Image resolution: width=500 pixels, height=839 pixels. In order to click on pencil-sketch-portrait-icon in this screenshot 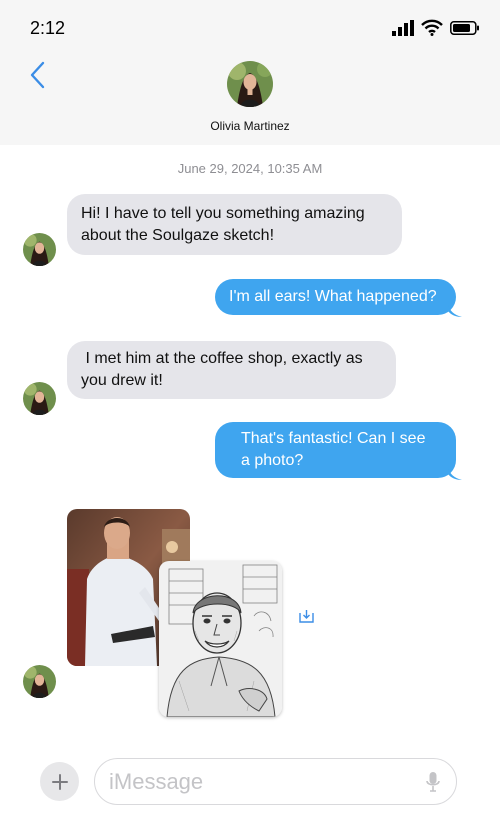, I will do `click(220, 639)`.